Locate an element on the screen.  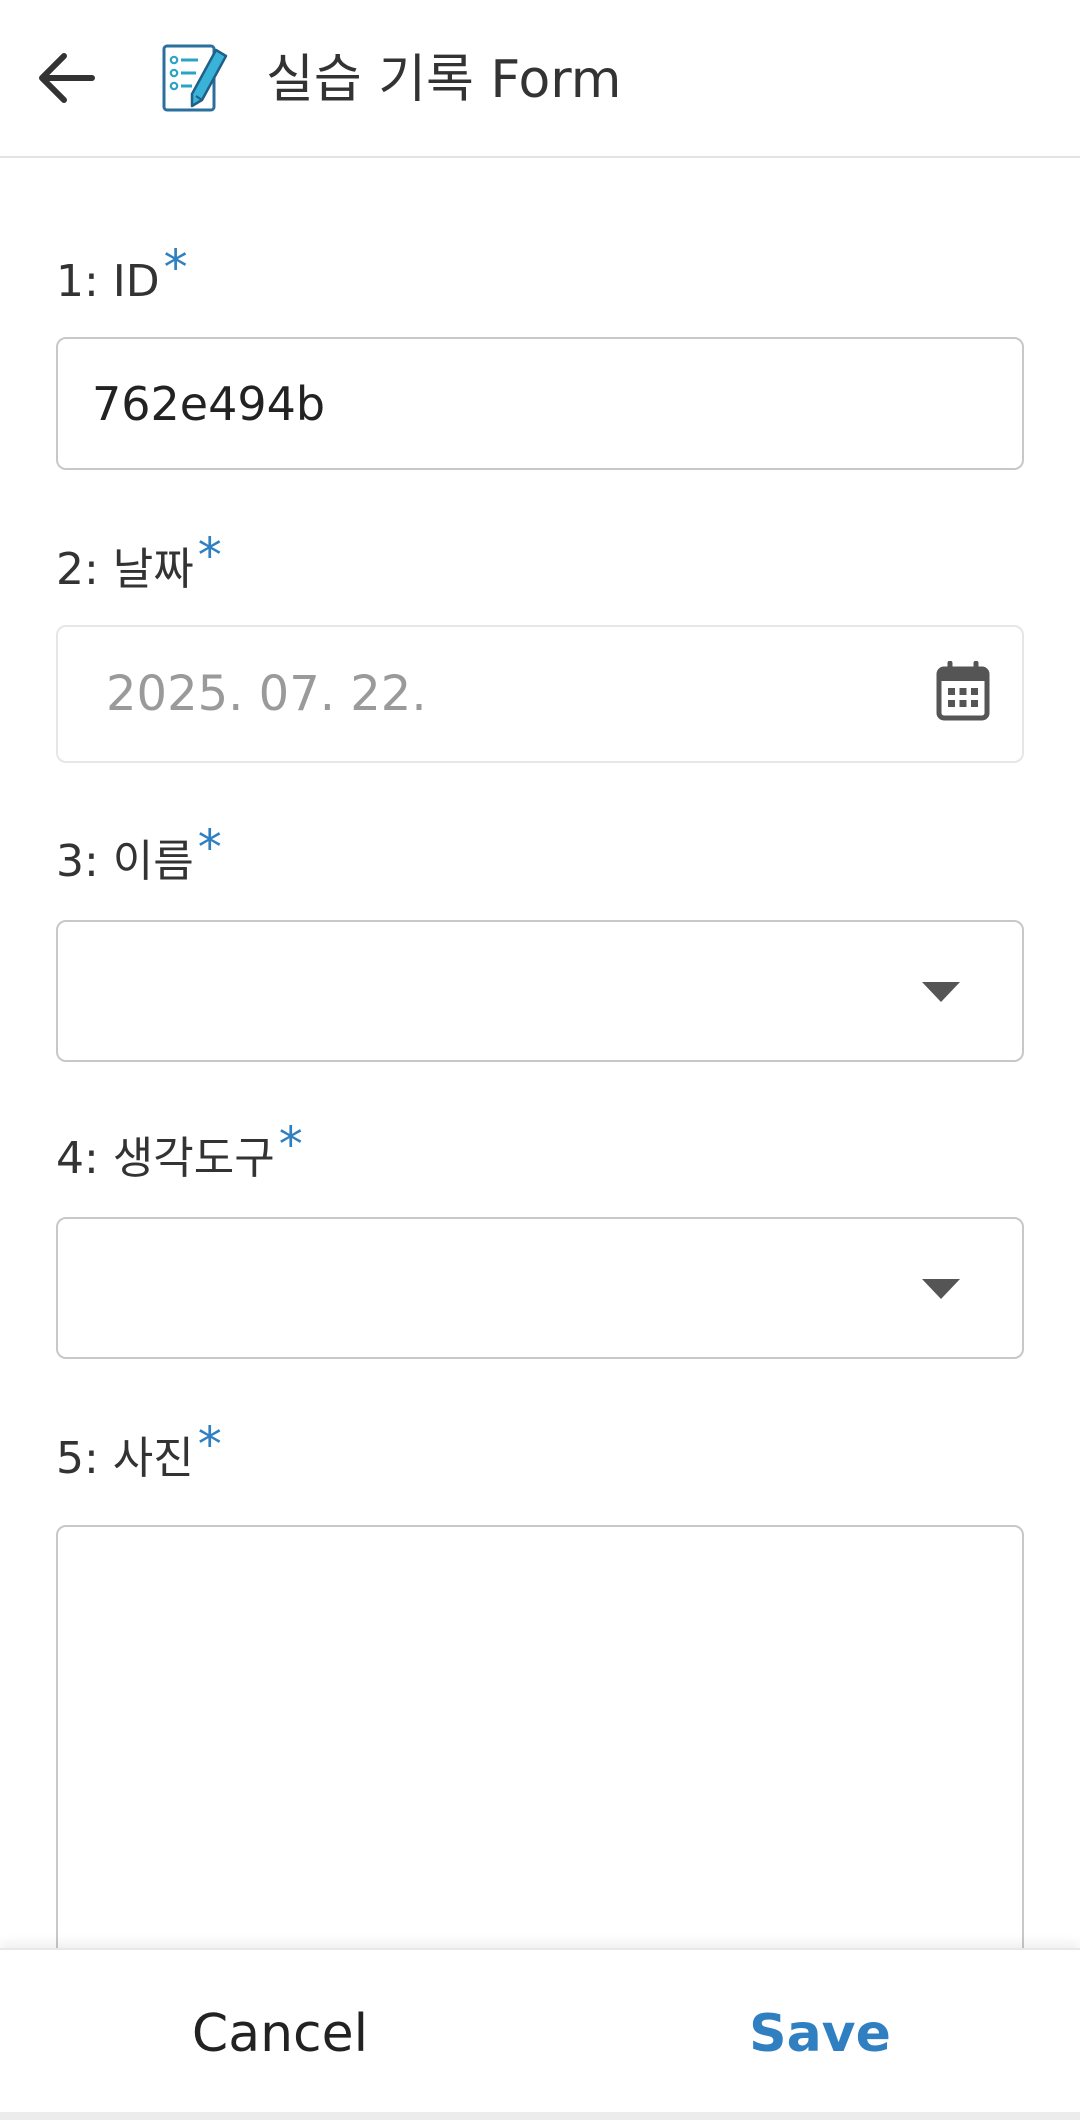
arrow-left-icon is located at coordinates (67, 78).